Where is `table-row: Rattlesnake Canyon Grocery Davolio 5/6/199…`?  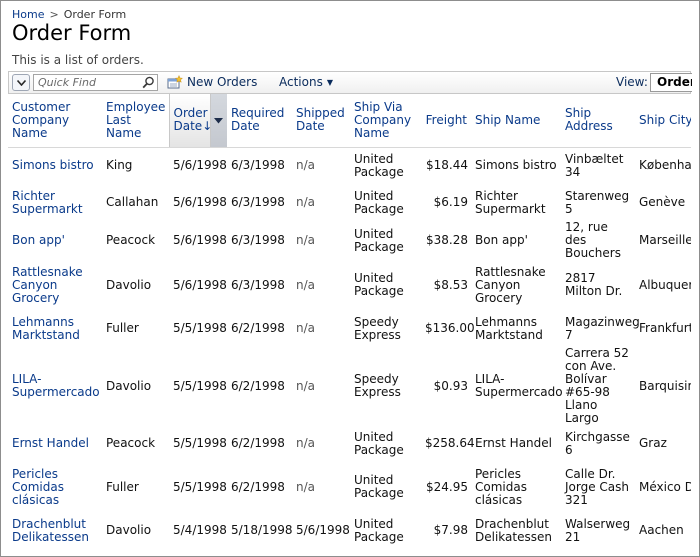 table-row: Rattlesnake Canyon Grocery Davolio 5/6/199… is located at coordinates (349, 285).